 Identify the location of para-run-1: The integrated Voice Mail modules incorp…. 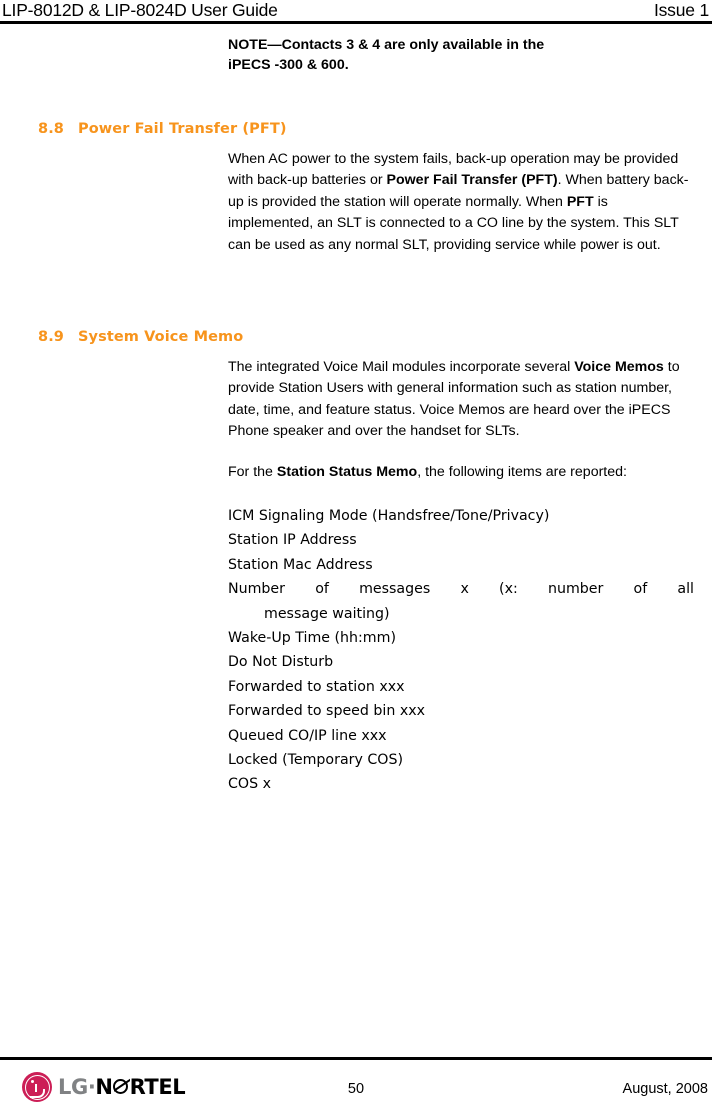
(401, 367).